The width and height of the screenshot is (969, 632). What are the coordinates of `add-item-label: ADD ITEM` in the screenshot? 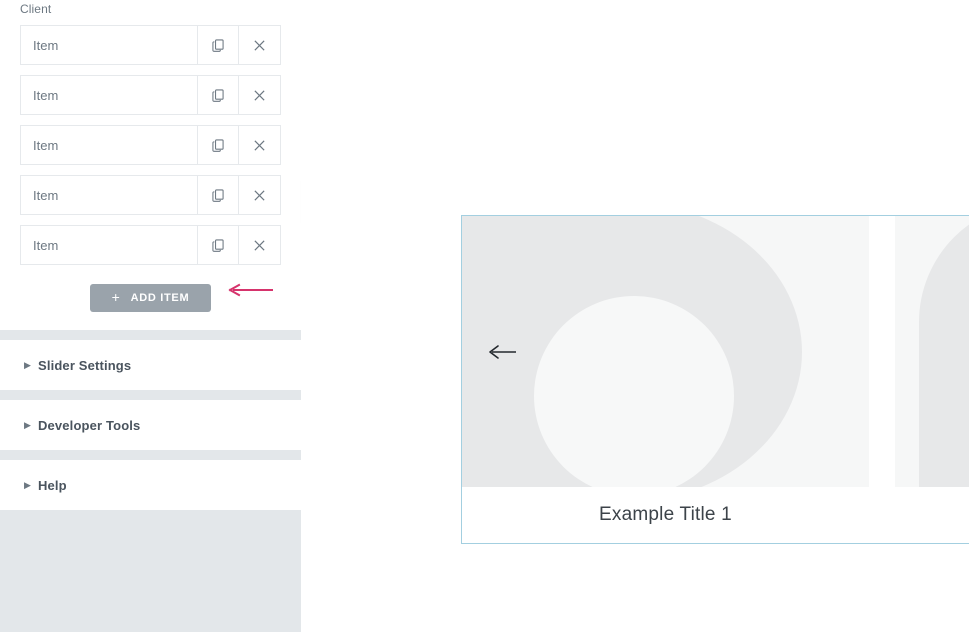 It's located at (160, 298).